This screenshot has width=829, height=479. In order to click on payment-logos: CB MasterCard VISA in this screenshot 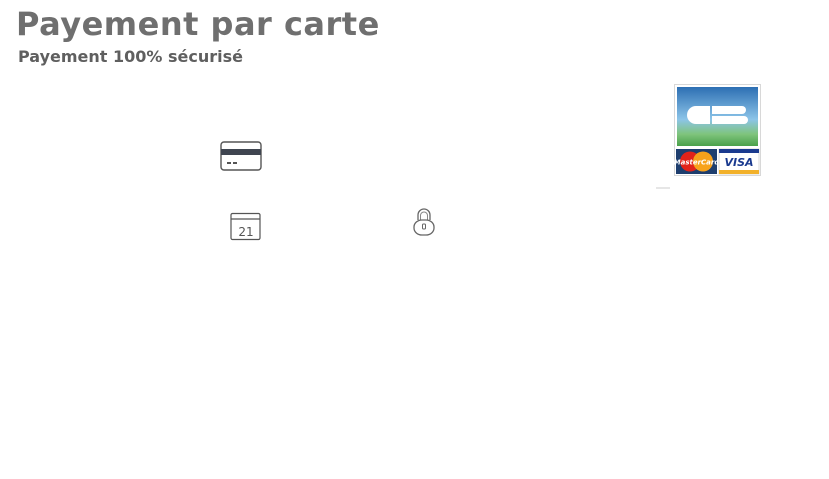, I will do `click(717, 130)`.